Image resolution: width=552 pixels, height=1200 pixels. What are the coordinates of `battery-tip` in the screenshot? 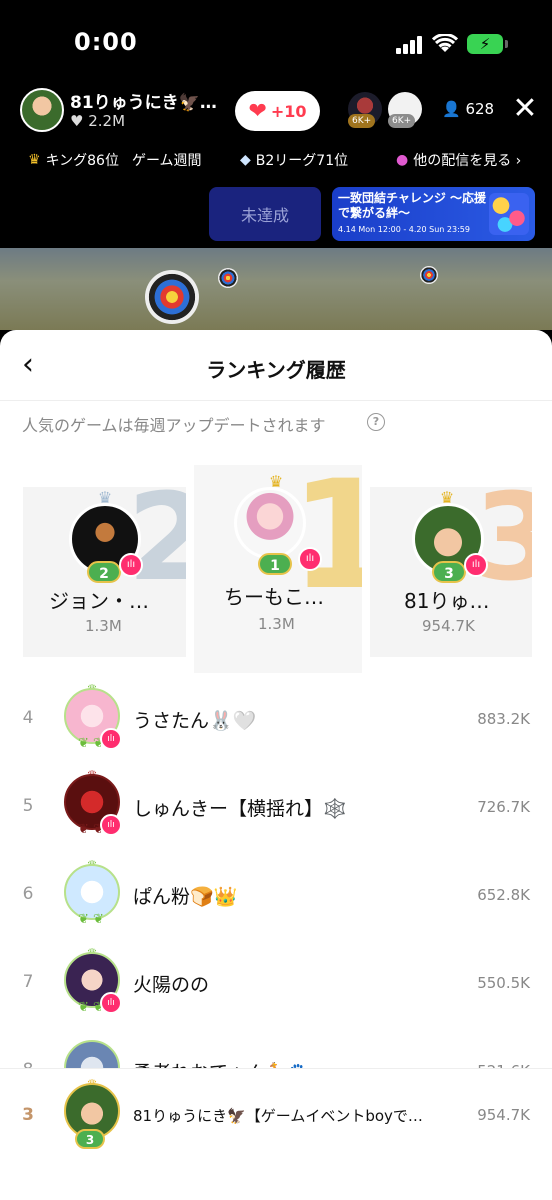 It's located at (506, 44).